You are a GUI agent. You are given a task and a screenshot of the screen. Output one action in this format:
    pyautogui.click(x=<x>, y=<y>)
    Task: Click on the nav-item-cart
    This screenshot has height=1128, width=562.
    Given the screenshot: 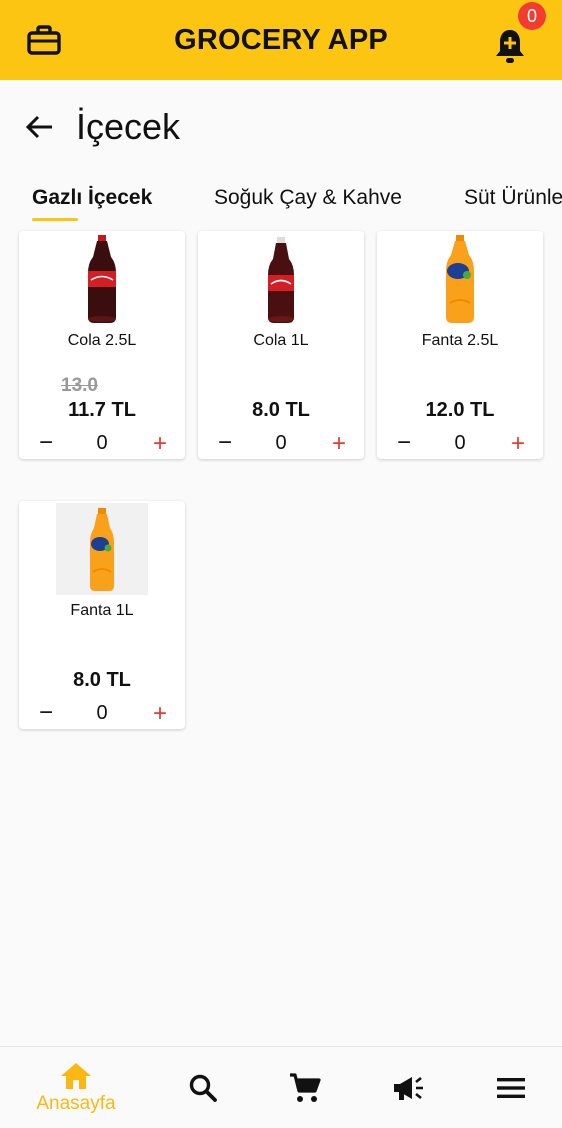 What is the action you would take?
    pyautogui.click(x=305, y=1087)
    